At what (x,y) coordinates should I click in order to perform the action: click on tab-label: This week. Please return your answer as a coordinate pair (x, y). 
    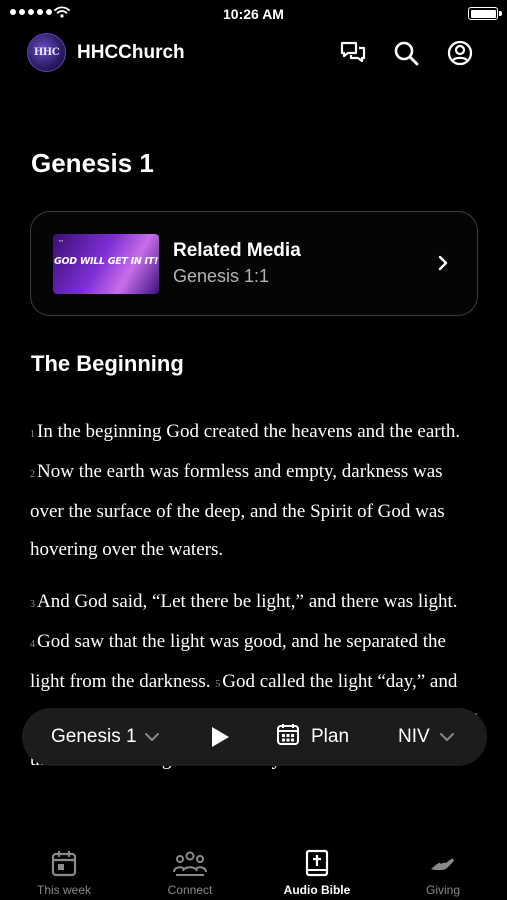
    Looking at the image, I should click on (64, 890).